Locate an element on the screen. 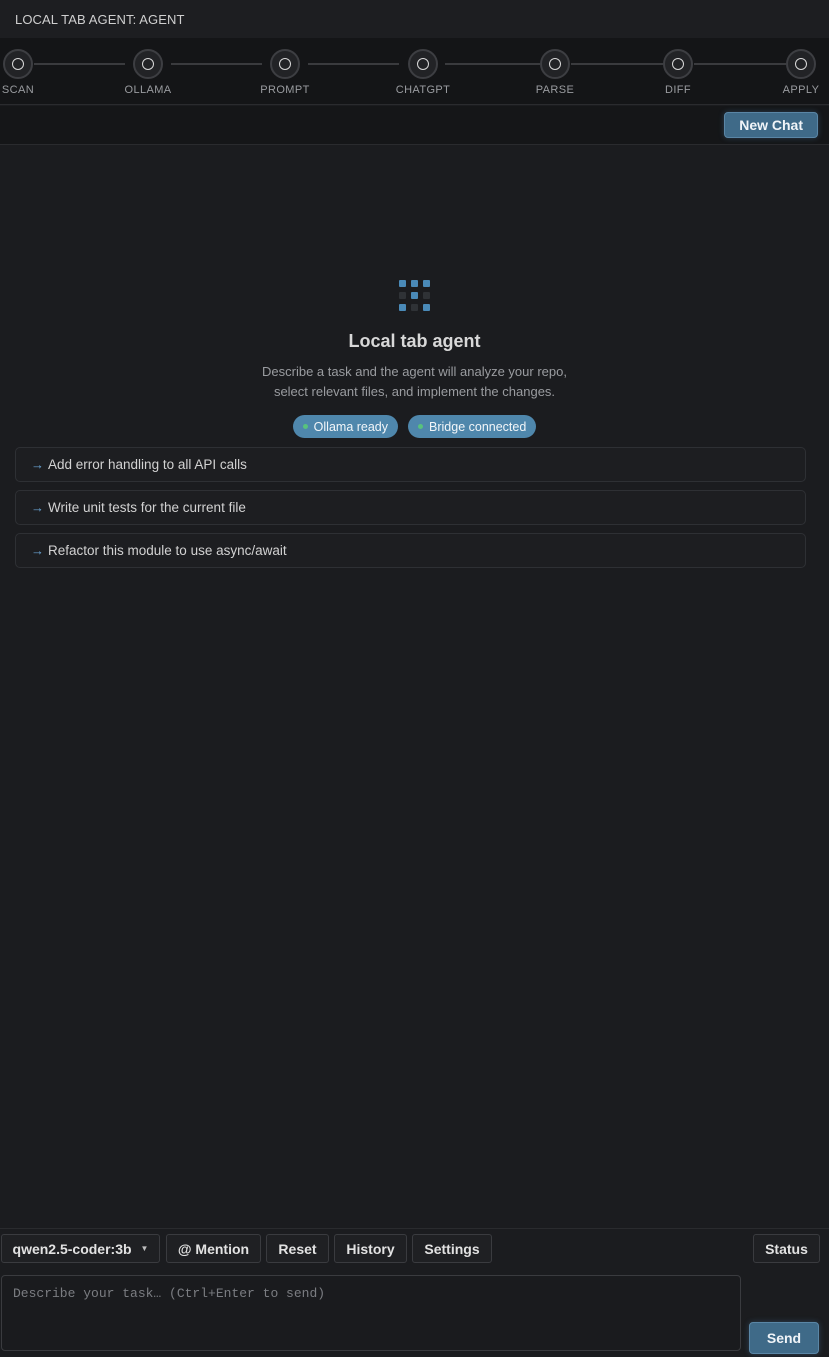 The image size is (829, 1357). pipeline-step-apply: APPLY is located at coordinates (799, 72).